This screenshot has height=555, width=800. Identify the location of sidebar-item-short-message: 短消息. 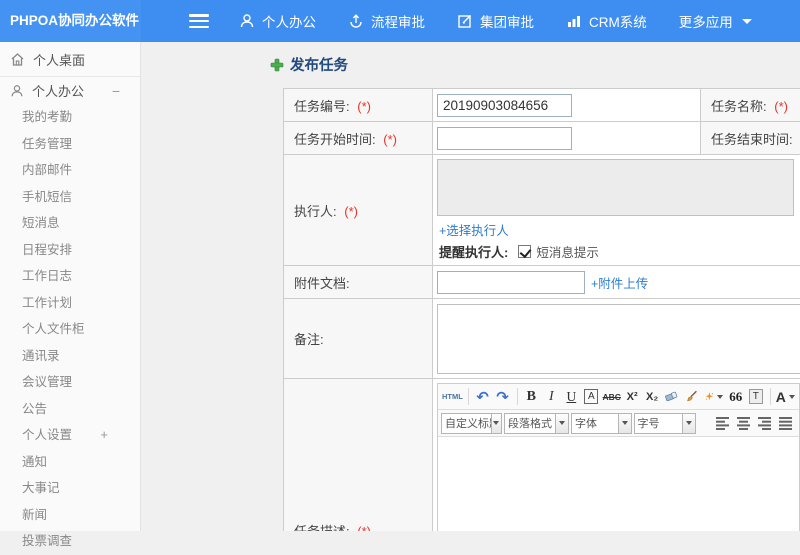
(70, 223).